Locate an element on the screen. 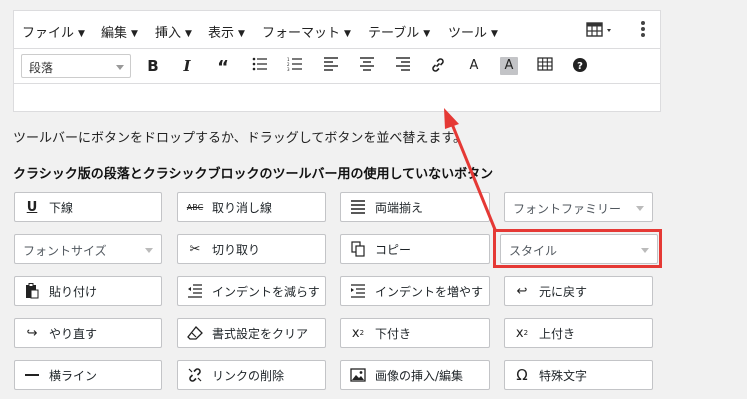 The height and width of the screenshot is (399, 747). menu-insert: 挿入 ▼ is located at coordinates (173, 31).